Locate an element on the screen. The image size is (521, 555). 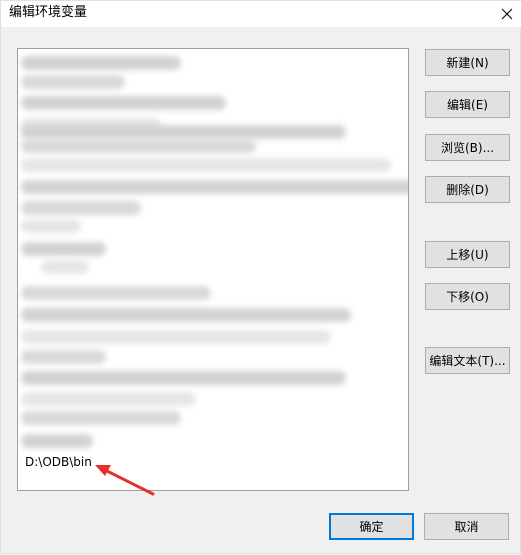
move-up-button: 上移(U) is located at coordinates (467, 254).